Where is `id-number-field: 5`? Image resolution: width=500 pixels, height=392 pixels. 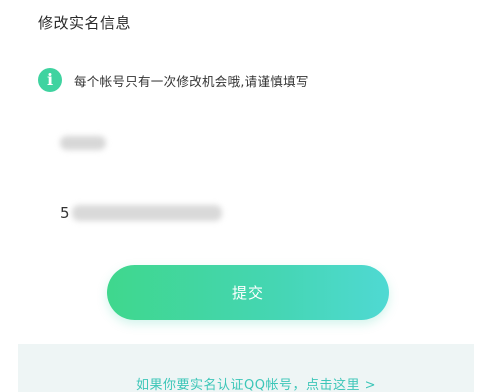
id-number-field: 5 is located at coordinates (150, 213).